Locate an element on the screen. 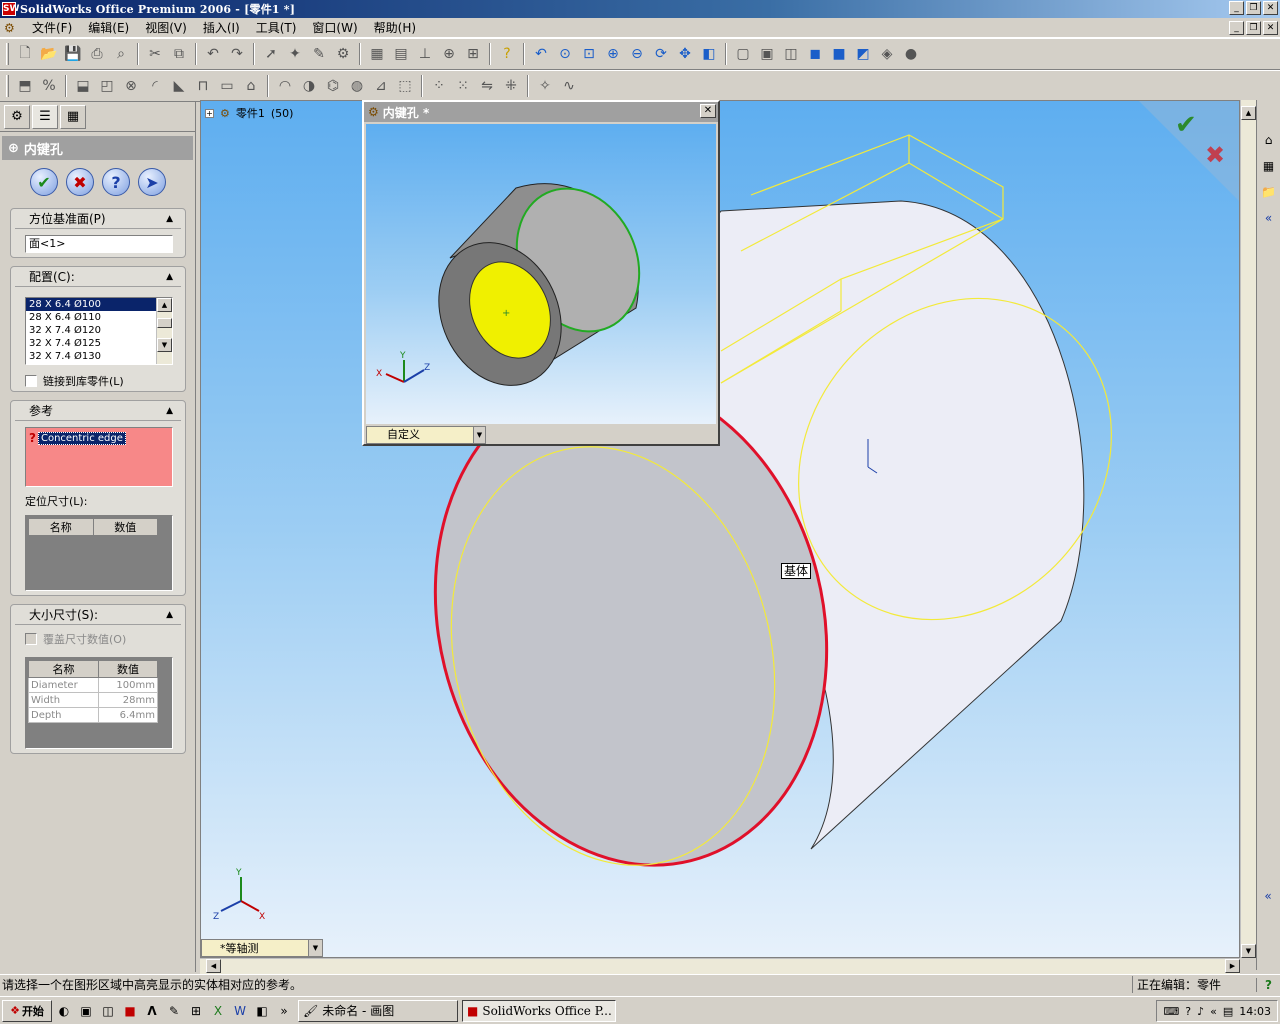  grid-icon: ▦ is located at coordinates (377, 54).